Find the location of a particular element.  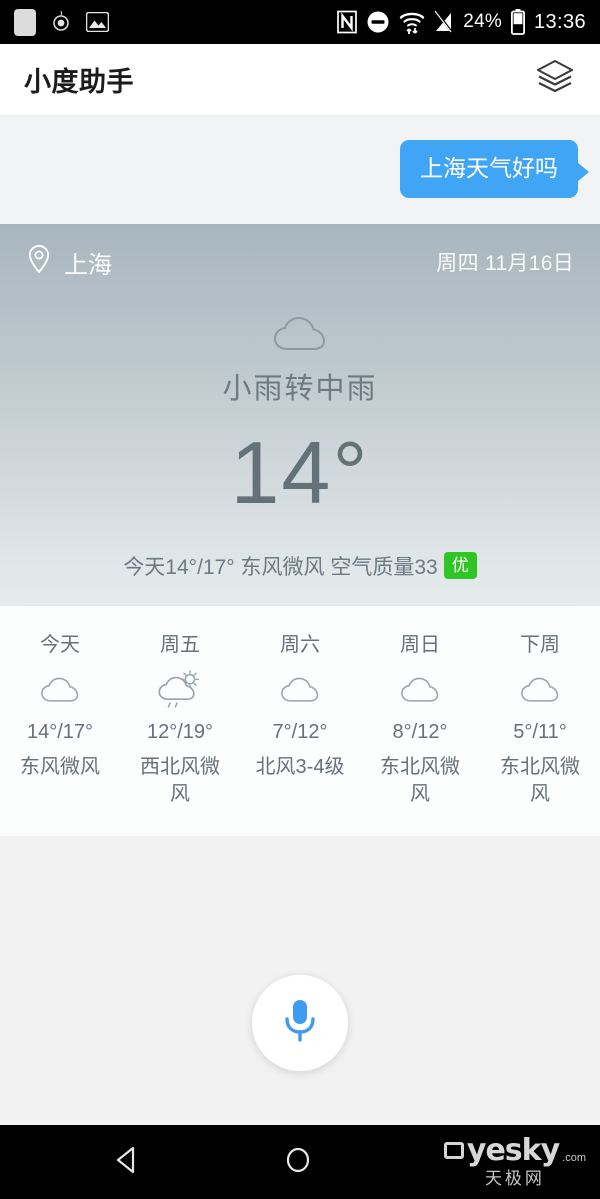

forecast-temp-label: 14°/17° is located at coordinates (60, 731).